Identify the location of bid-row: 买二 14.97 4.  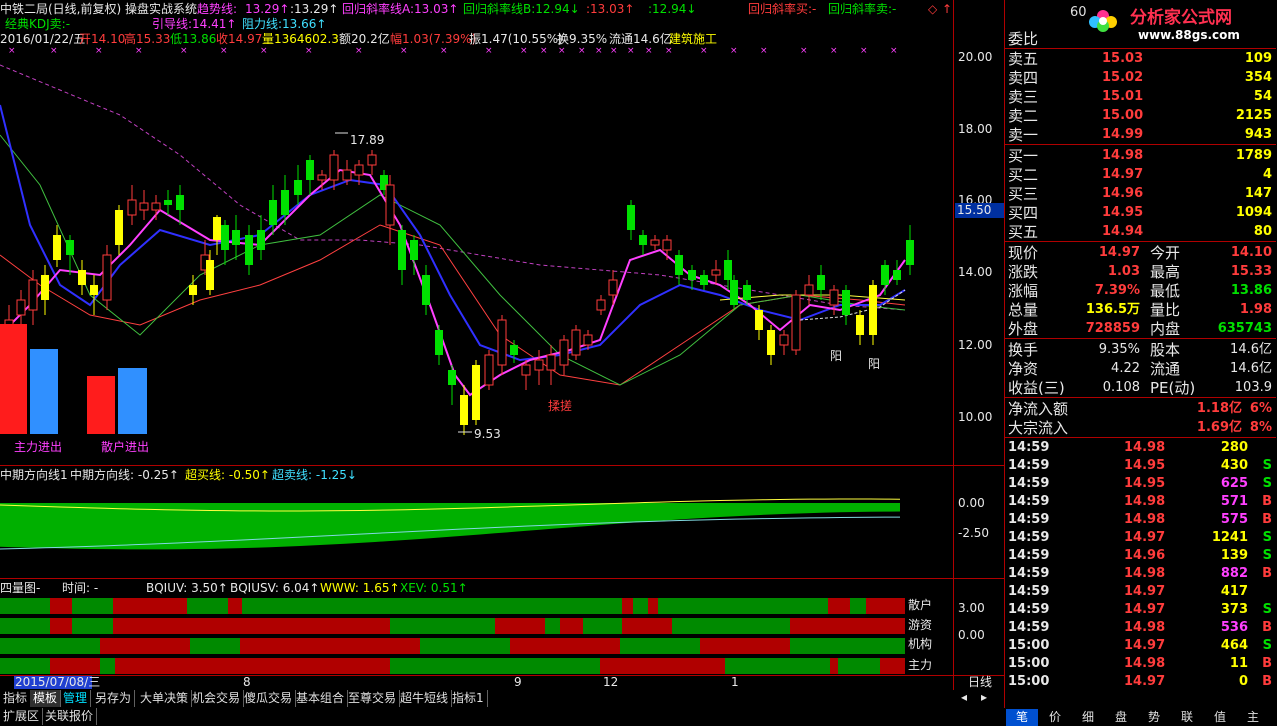
(1141, 175).